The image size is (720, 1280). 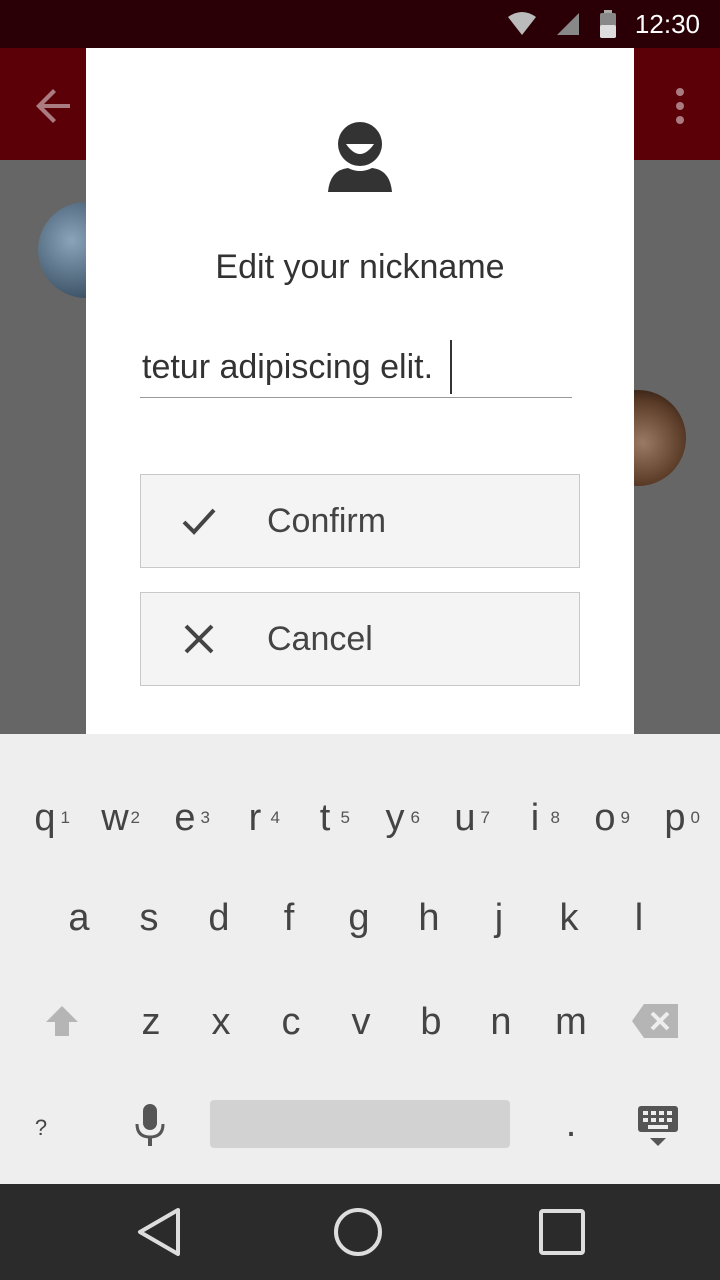 What do you see at coordinates (54, 106) in the screenshot?
I see `back-arrow-icon` at bounding box center [54, 106].